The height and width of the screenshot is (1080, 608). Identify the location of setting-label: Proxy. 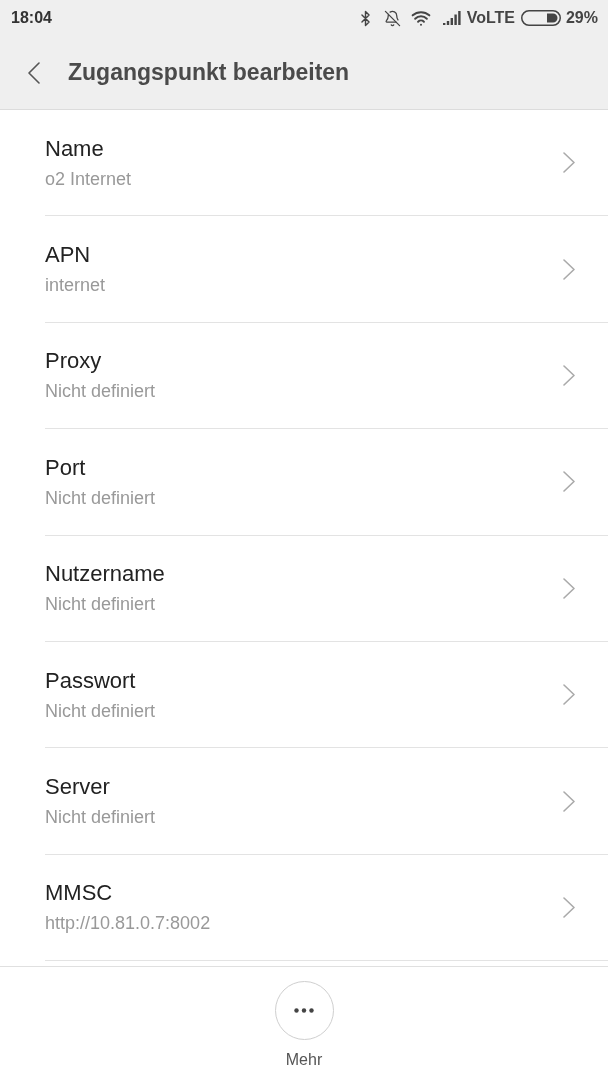
(100, 361).